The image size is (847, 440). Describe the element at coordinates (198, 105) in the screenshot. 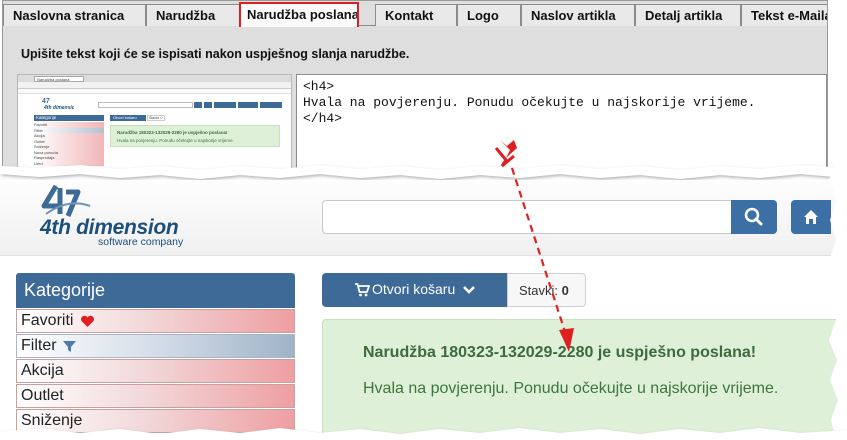

I see `thumb-search-button` at that location.